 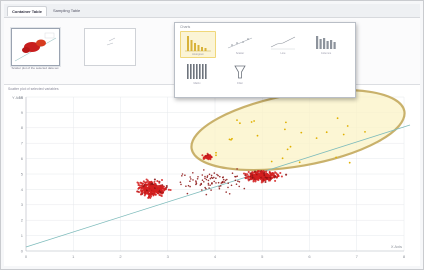 I want to click on tab-sampling-table: Sampling Table, so click(x=66, y=10).